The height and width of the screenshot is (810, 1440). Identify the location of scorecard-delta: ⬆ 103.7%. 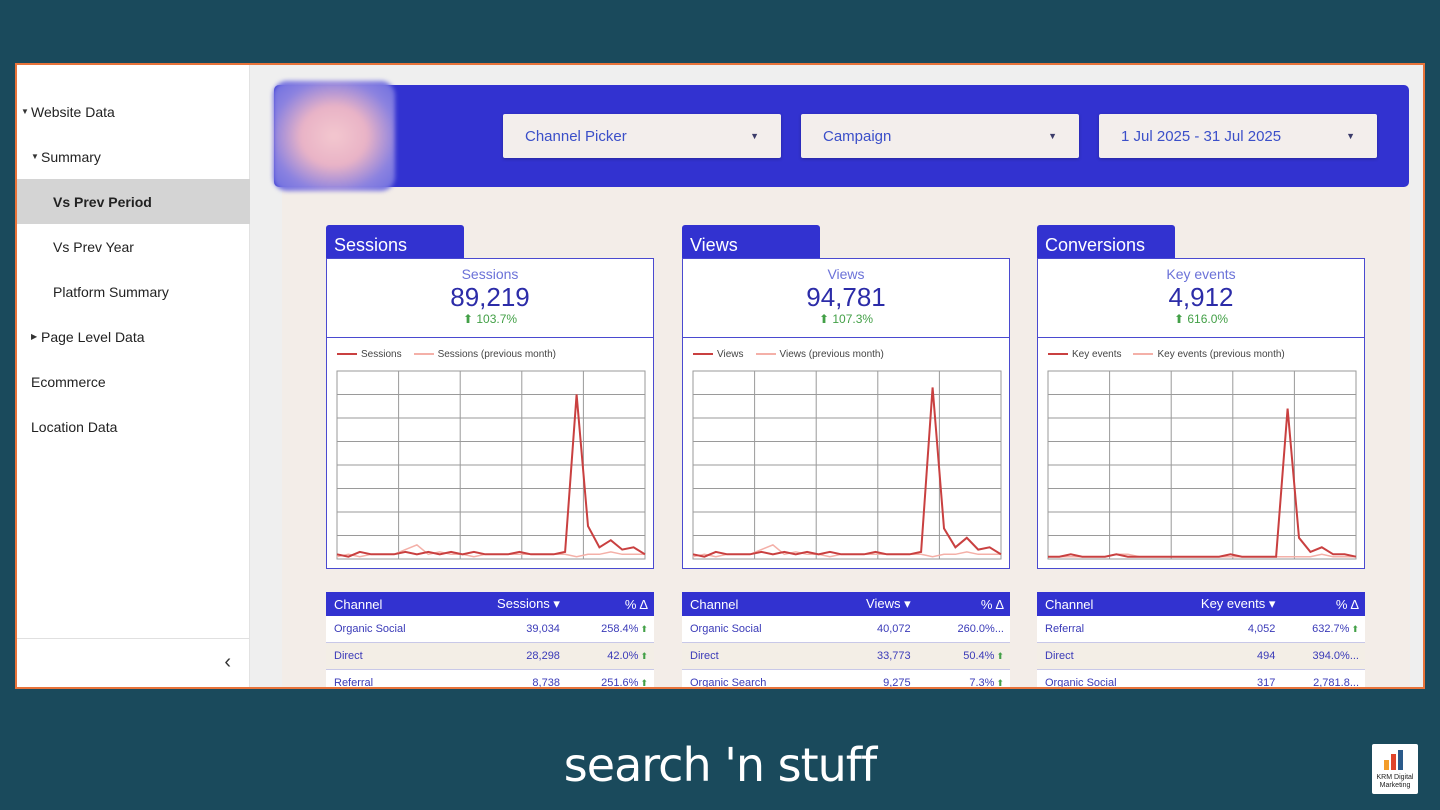
(490, 319).